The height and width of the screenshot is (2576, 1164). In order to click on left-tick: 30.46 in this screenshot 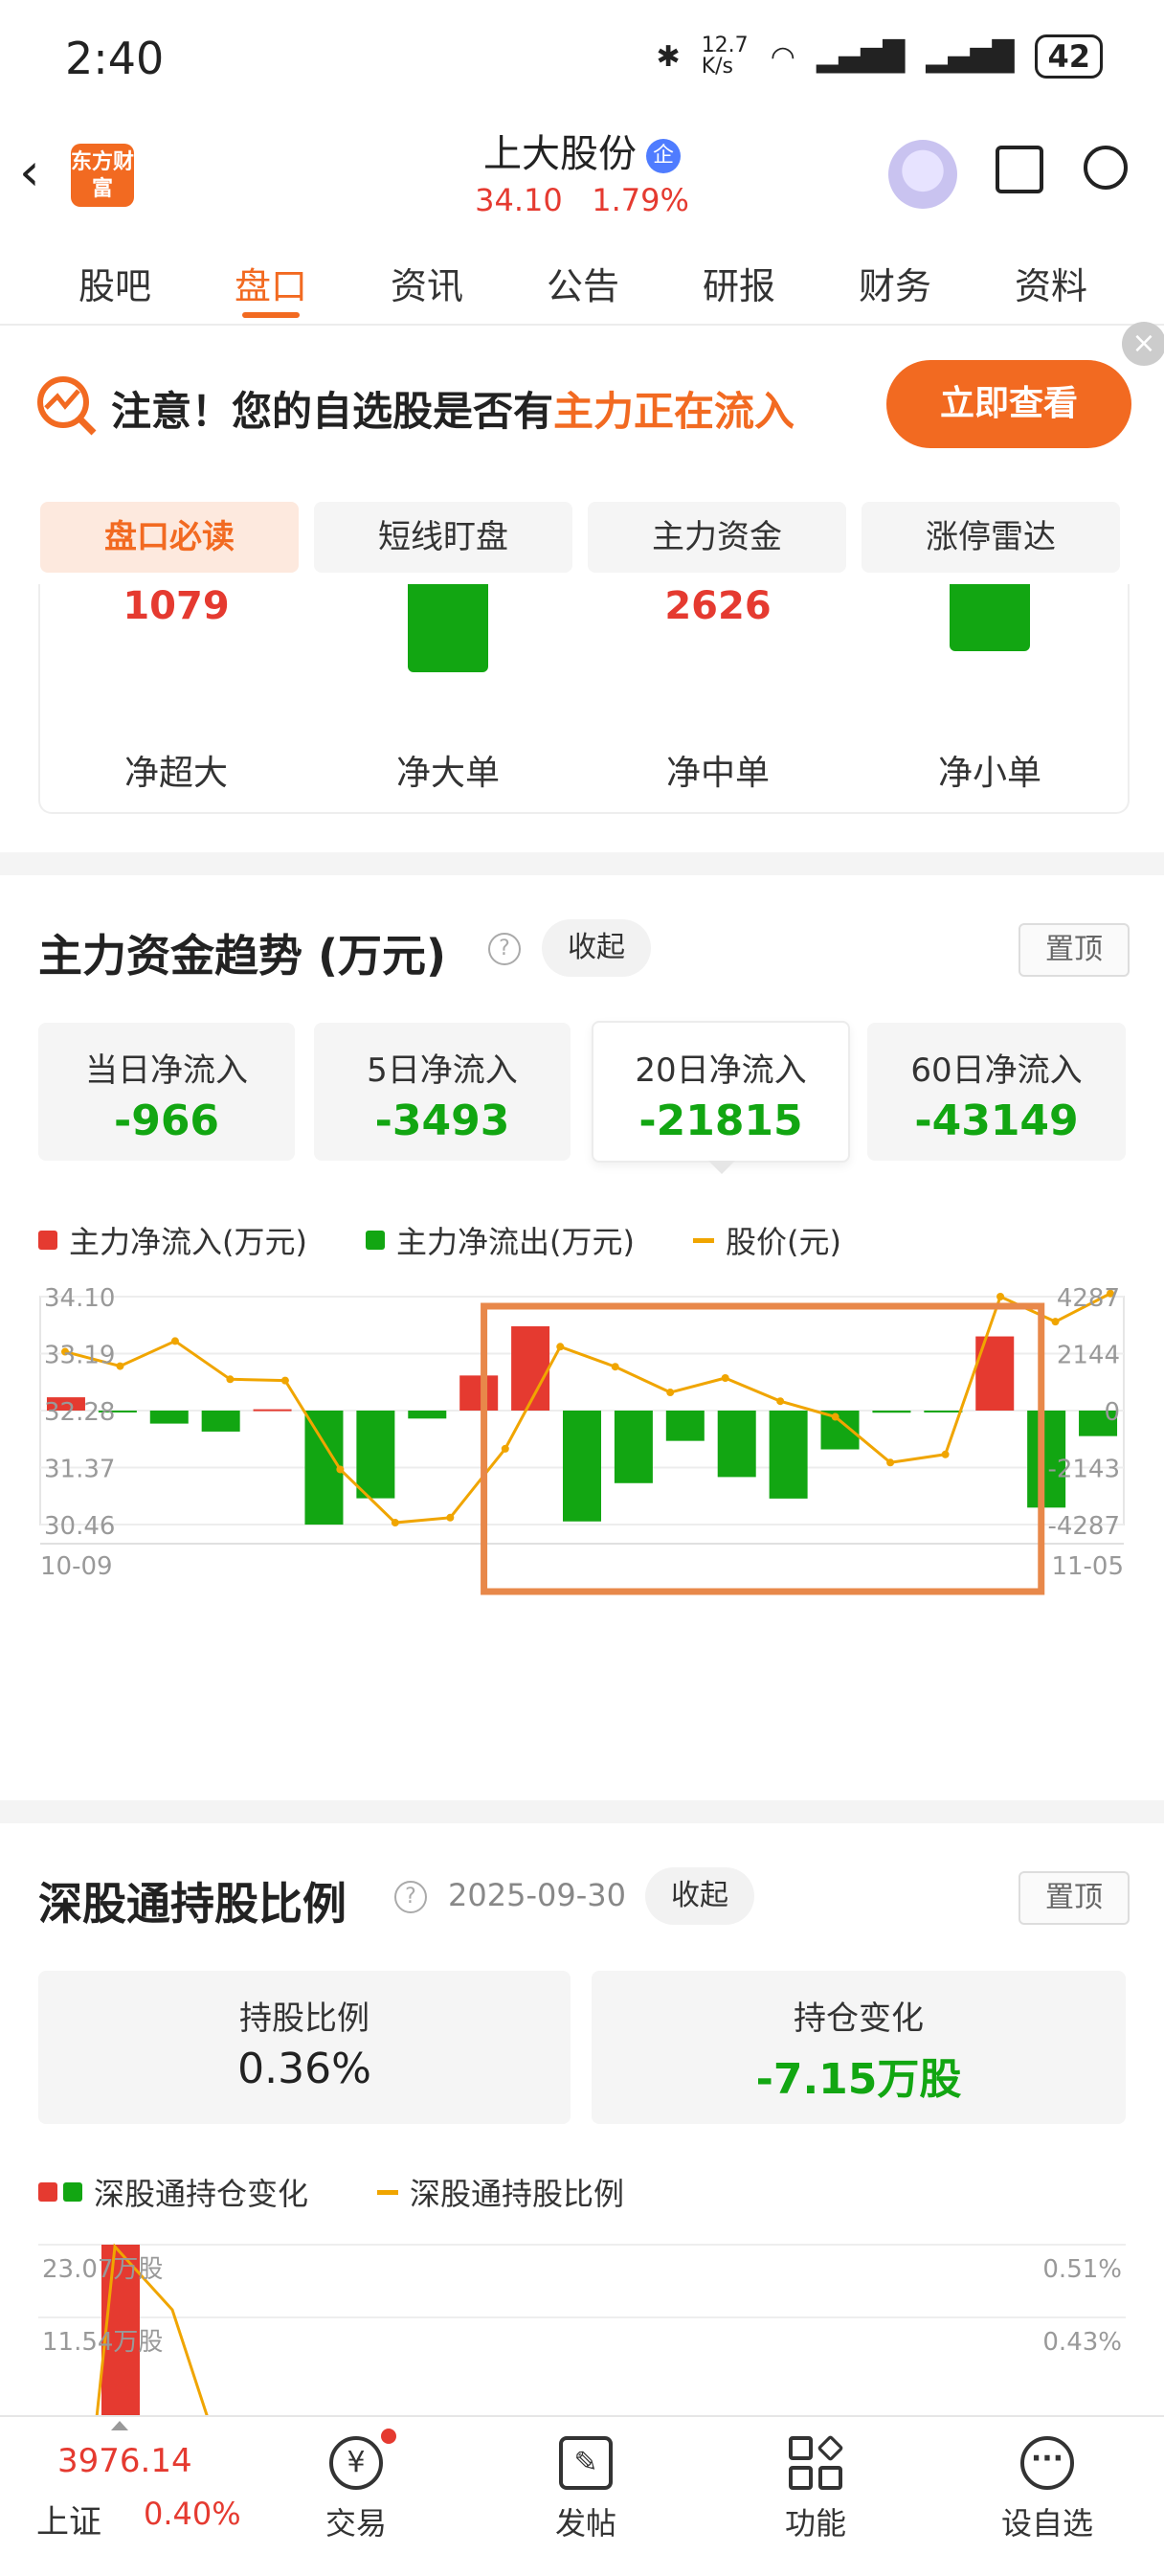, I will do `click(79, 1526)`.